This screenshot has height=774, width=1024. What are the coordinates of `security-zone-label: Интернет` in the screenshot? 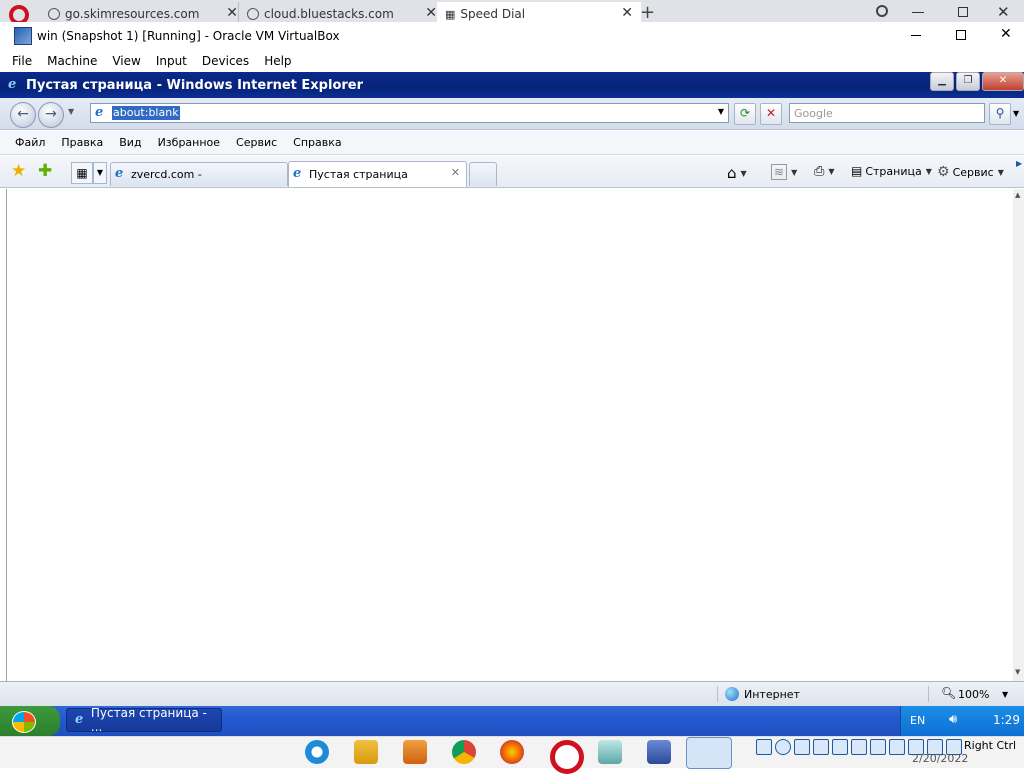 It's located at (772, 694).